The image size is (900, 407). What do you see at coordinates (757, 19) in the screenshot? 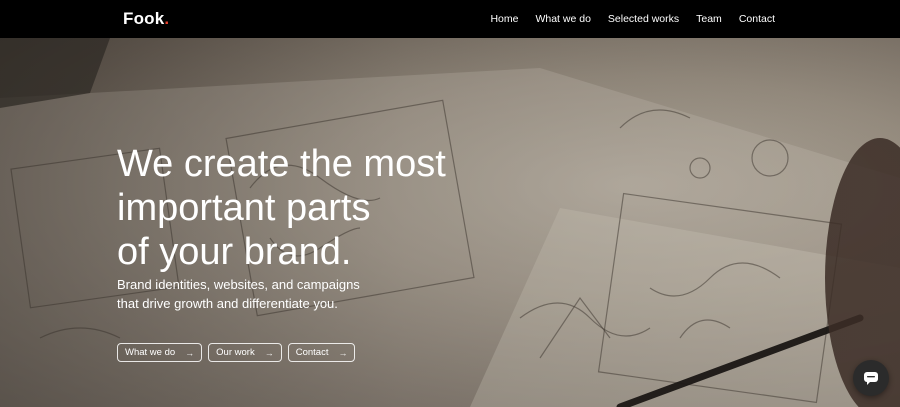
I see `nav-contact: Contact` at bounding box center [757, 19].